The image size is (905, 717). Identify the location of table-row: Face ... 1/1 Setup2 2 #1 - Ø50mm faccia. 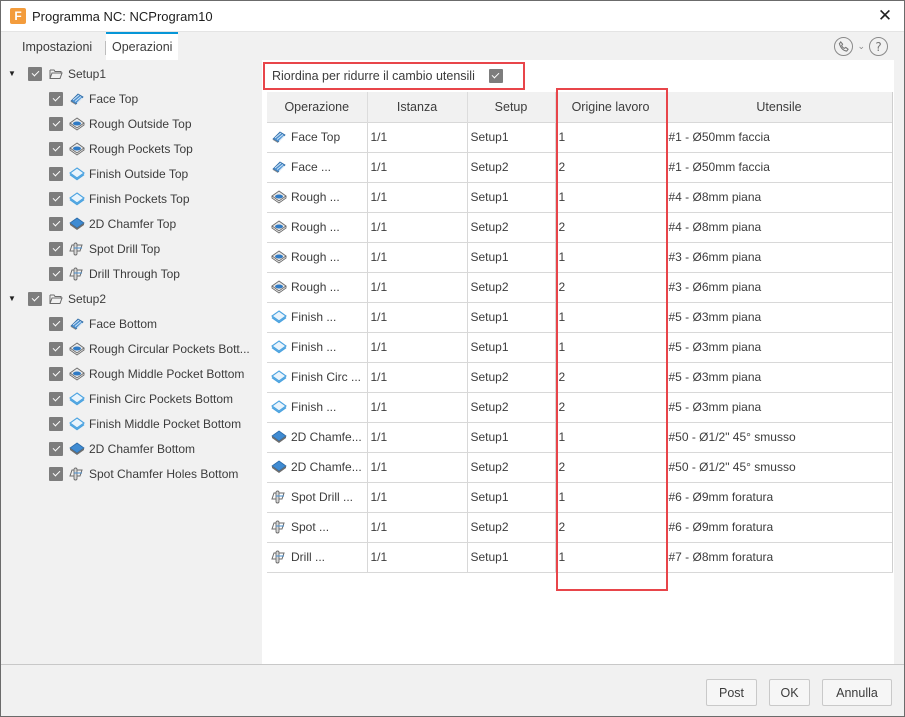
(580, 166).